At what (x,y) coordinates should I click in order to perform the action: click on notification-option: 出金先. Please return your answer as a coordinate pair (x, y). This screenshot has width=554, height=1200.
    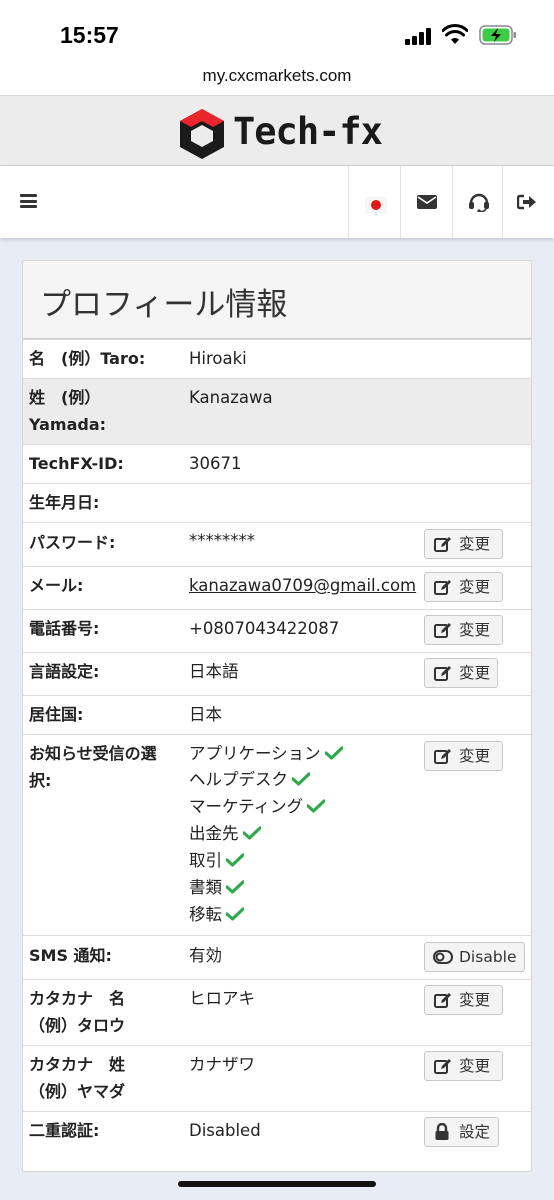
    Looking at the image, I should click on (225, 833).